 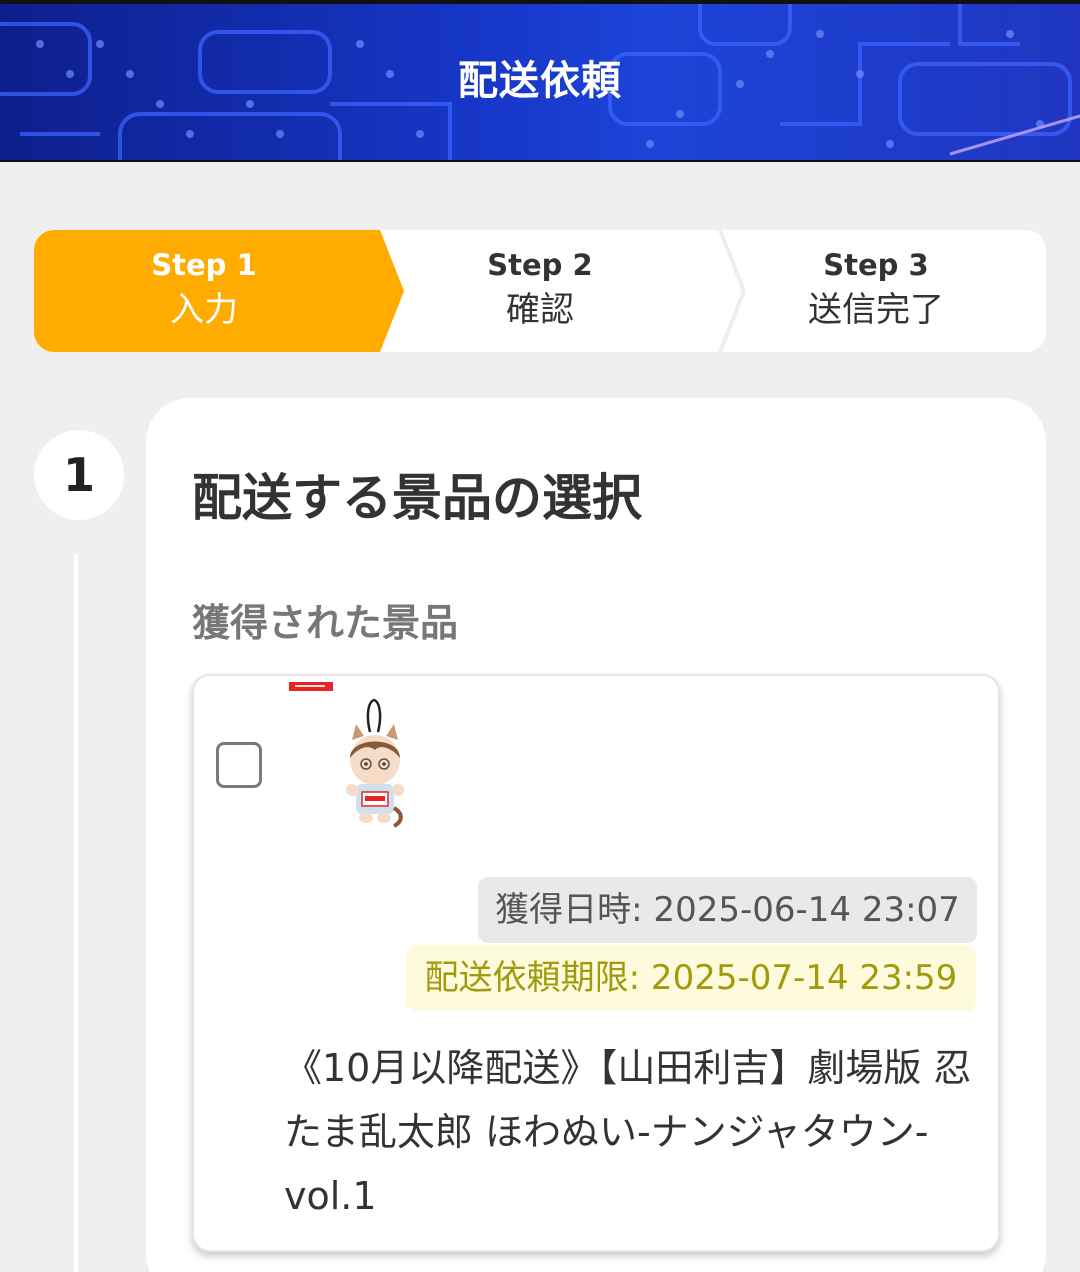 What do you see at coordinates (540, 310) in the screenshot?
I see `step-2-label: 確認` at bounding box center [540, 310].